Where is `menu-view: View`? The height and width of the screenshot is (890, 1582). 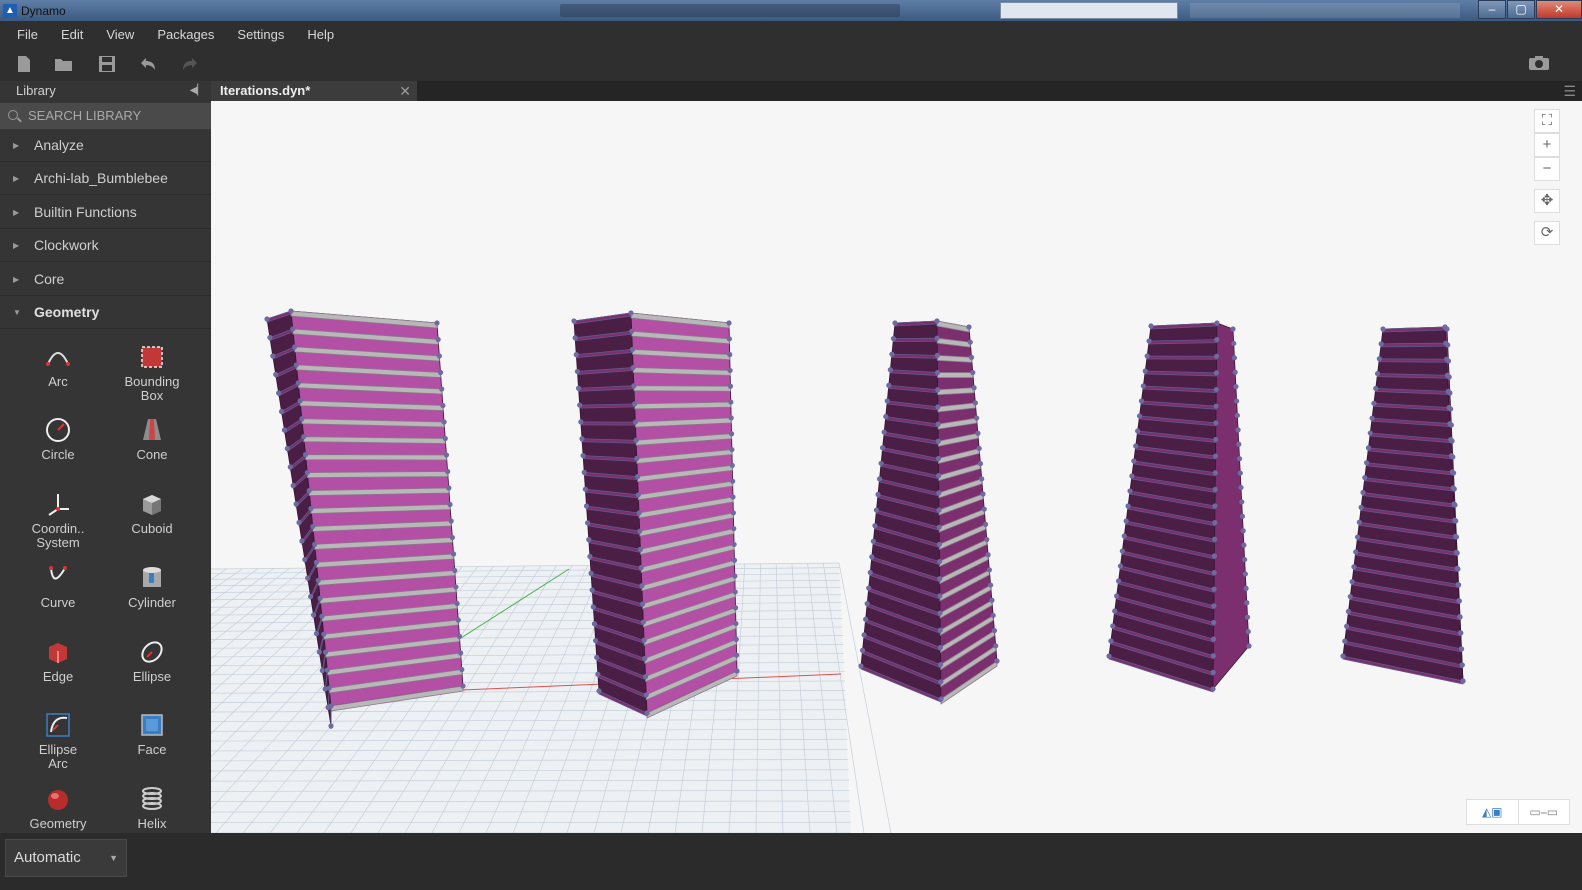
menu-view: View is located at coordinates (120, 34).